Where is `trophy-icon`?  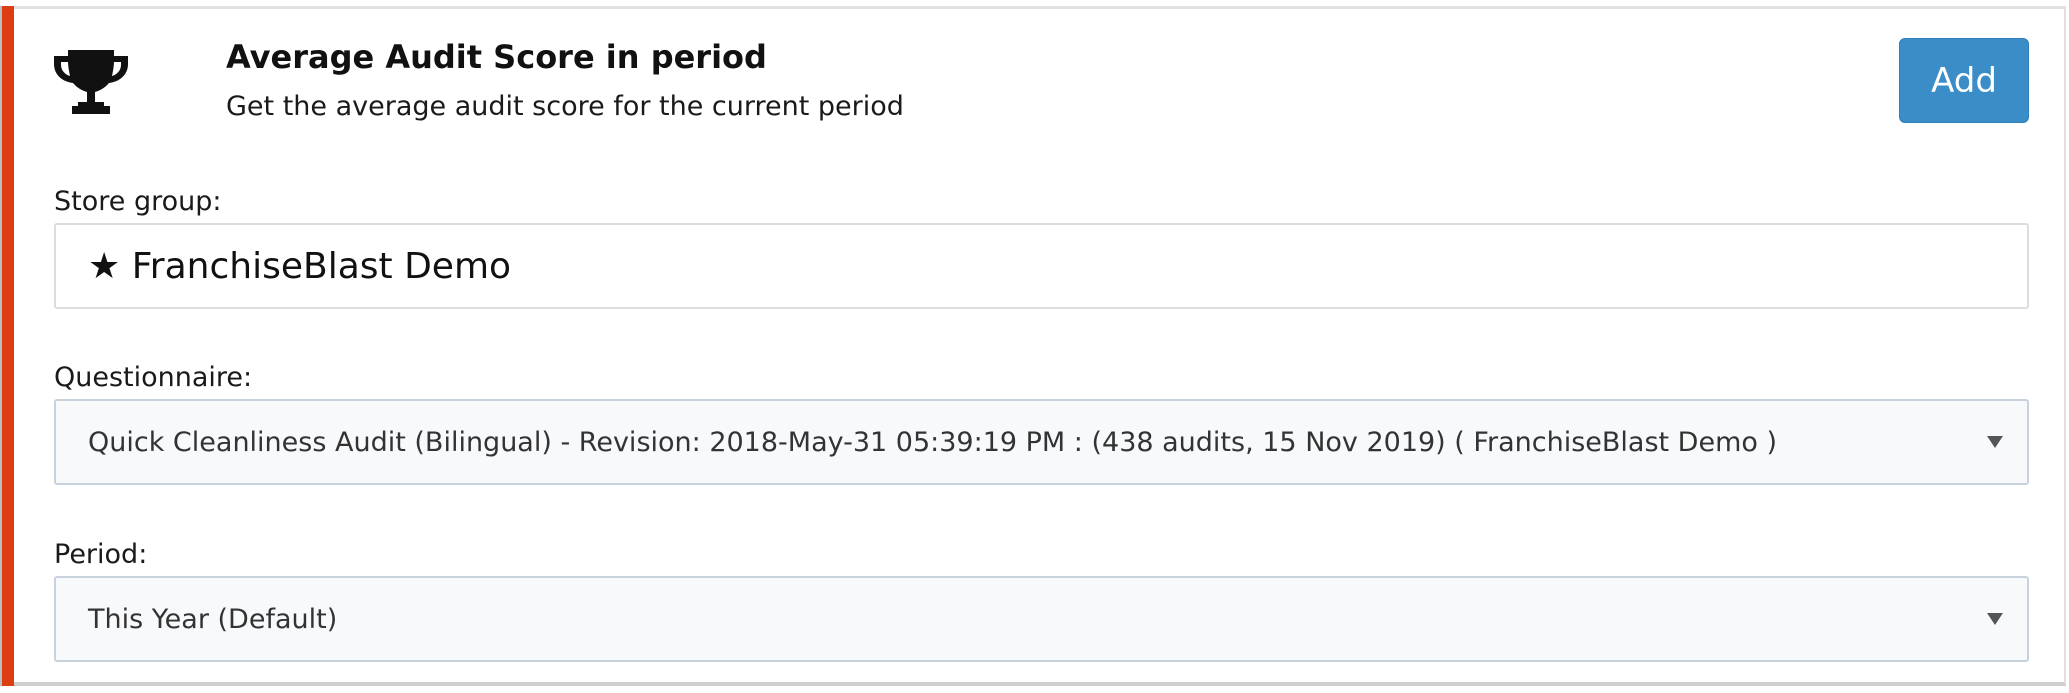
trophy-icon is located at coordinates (91, 82).